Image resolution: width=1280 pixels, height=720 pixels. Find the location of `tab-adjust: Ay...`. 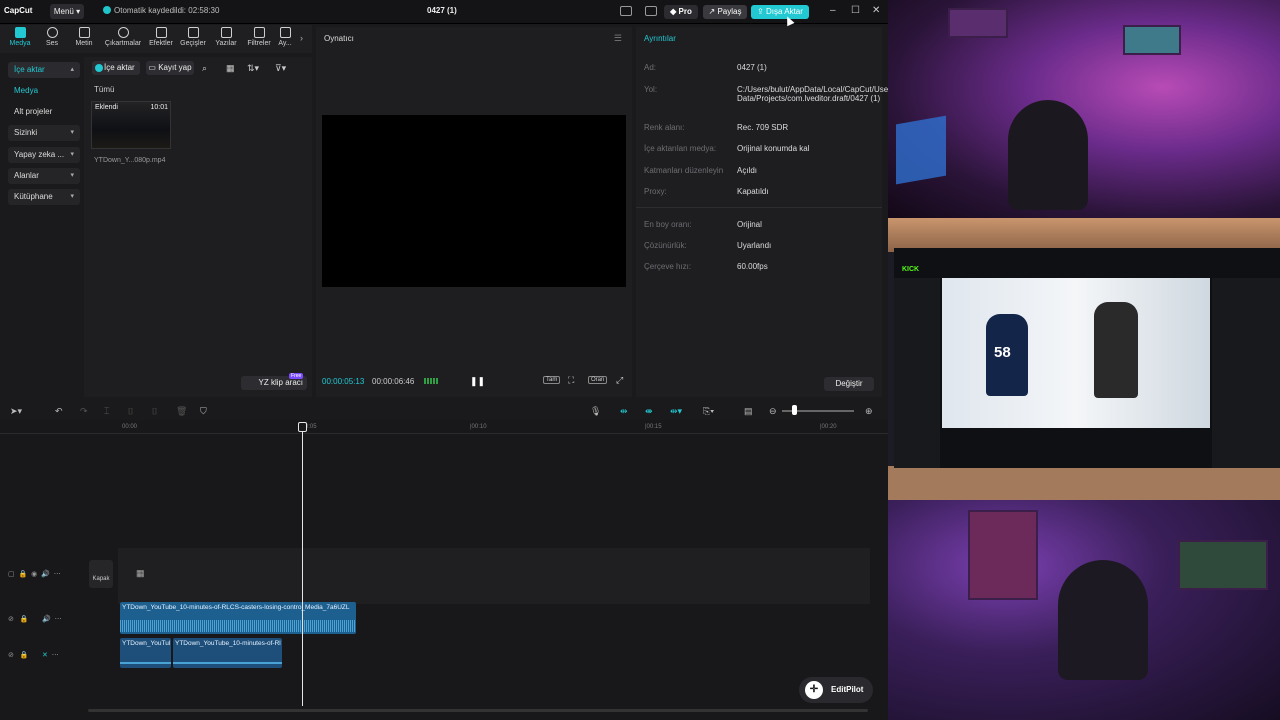

tab-adjust: Ay... is located at coordinates (285, 37).